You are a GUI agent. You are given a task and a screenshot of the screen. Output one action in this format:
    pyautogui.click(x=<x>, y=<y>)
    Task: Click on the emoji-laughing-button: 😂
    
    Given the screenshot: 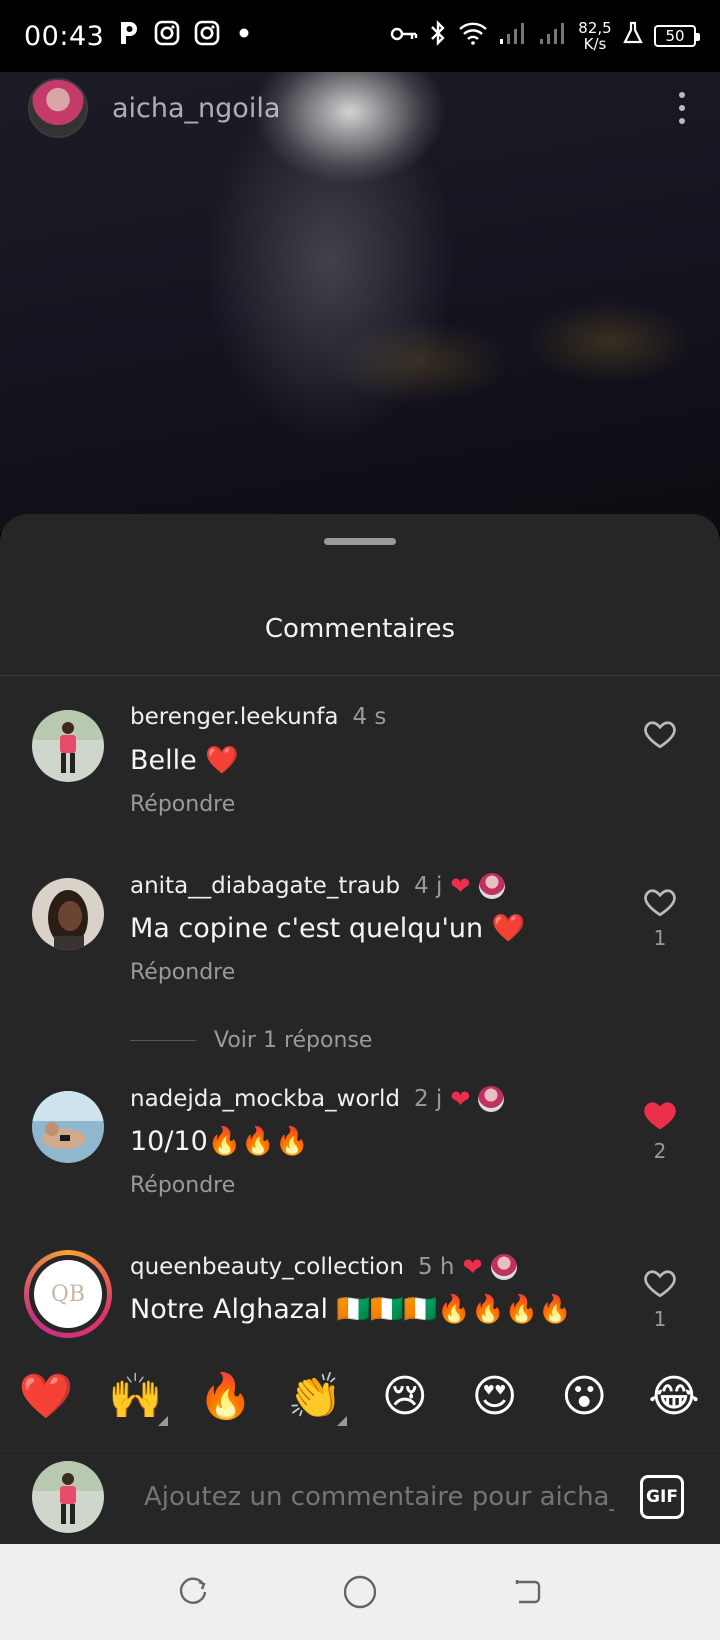 What is the action you would take?
    pyautogui.click(x=674, y=1397)
    